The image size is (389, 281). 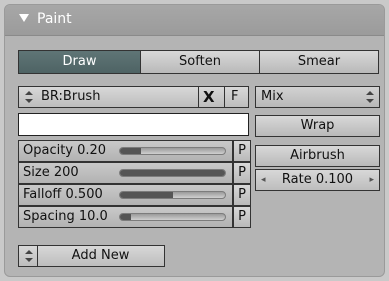 What do you see at coordinates (70, 96) in the screenshot?
I see `brush-name: BR:Brush` at bounding box center [70, 96].